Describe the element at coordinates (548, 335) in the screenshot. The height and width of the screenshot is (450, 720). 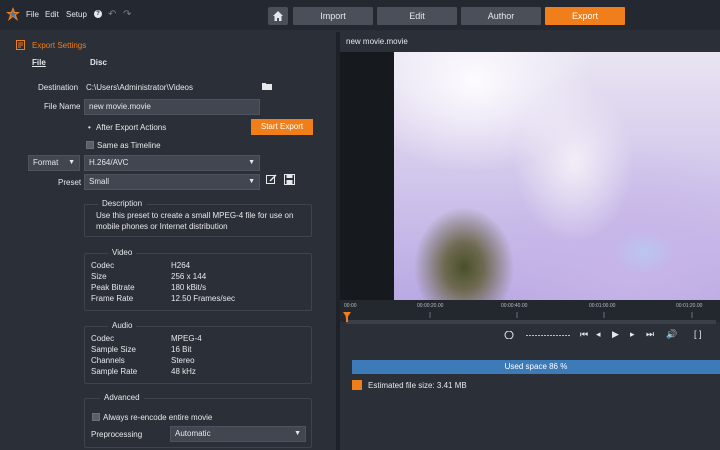
I see `shuttle-slider` at that location.